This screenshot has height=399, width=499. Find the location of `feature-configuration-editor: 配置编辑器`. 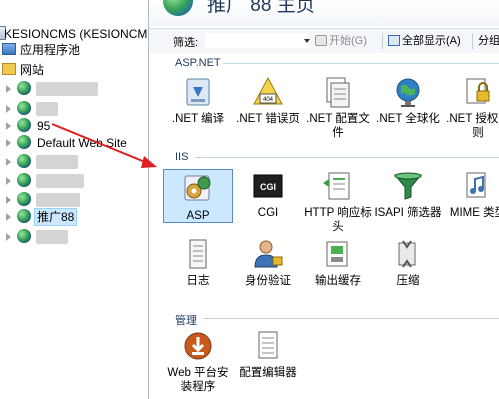

feature-configuration-editor: 配置编辑器 is located at coordinates (268, 354).